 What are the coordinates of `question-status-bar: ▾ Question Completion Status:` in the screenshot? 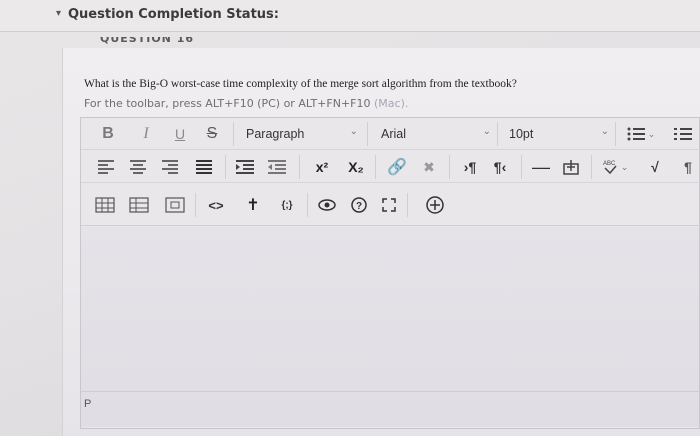 It's located at (350, 16).